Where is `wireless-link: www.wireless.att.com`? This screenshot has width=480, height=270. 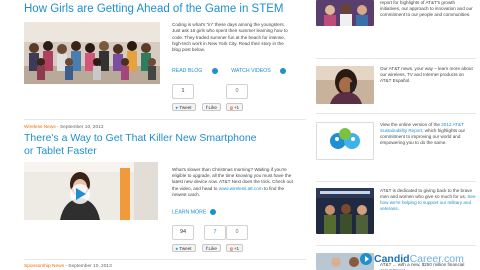
wireless-link: www.wireless.att.com is located at coordinates (241, 188).